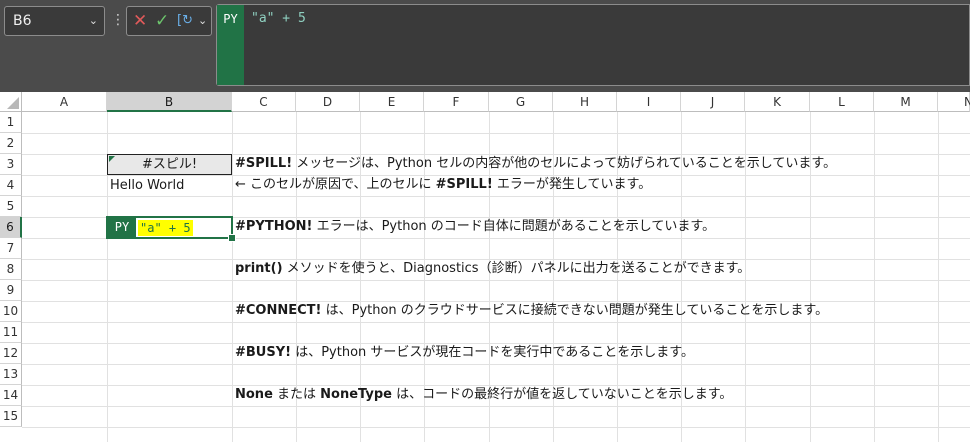 Image resolution: width=970 pixels, height=442 pixels. What do you see at coordinates (649, 102) in the screenshot?
I see `column-header-i: I` at bounding box center [649, 102].